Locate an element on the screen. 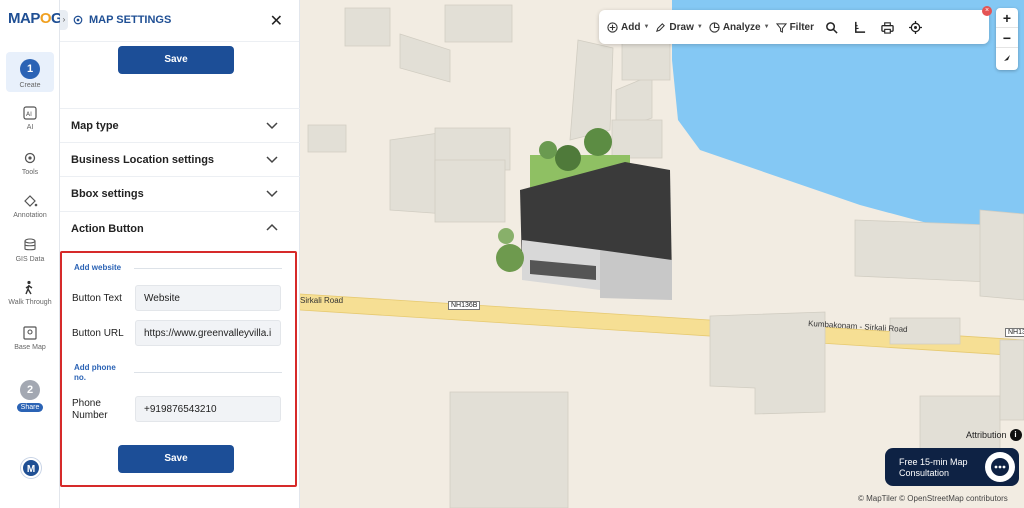 The width and height of the screenshot is (1024, 508). rail-item-label: GIS Data is located at coordinates (30, 259).